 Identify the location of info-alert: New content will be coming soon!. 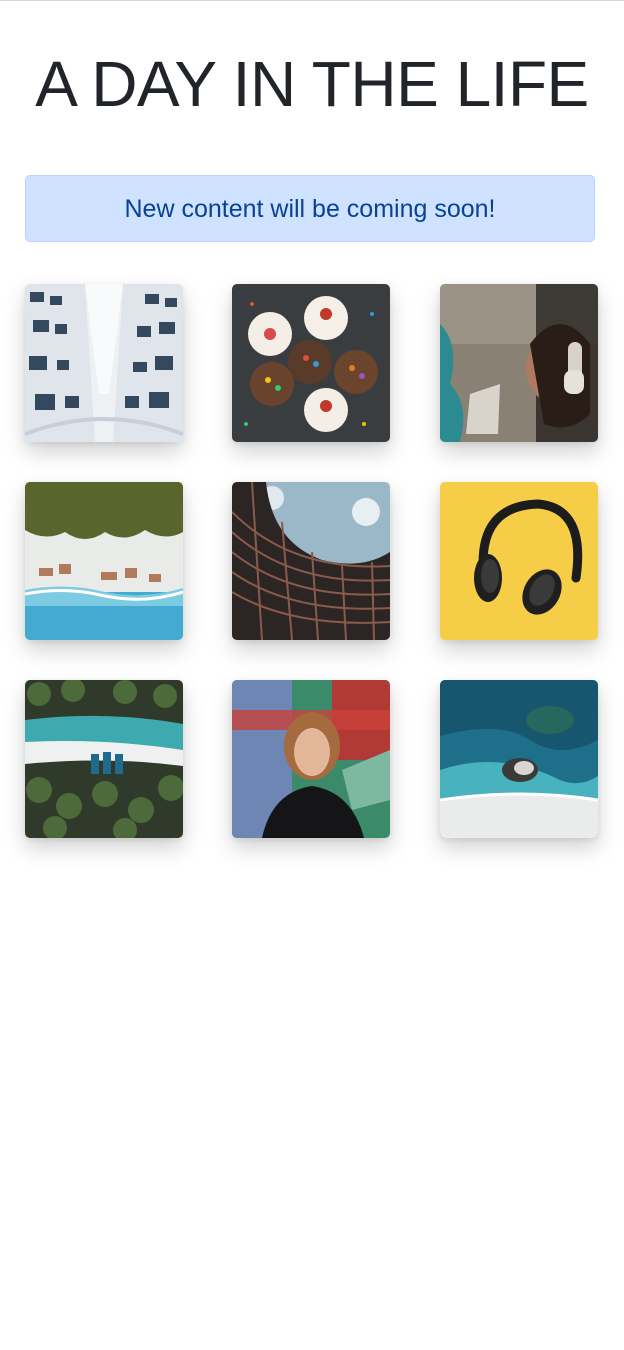
(310, 208).